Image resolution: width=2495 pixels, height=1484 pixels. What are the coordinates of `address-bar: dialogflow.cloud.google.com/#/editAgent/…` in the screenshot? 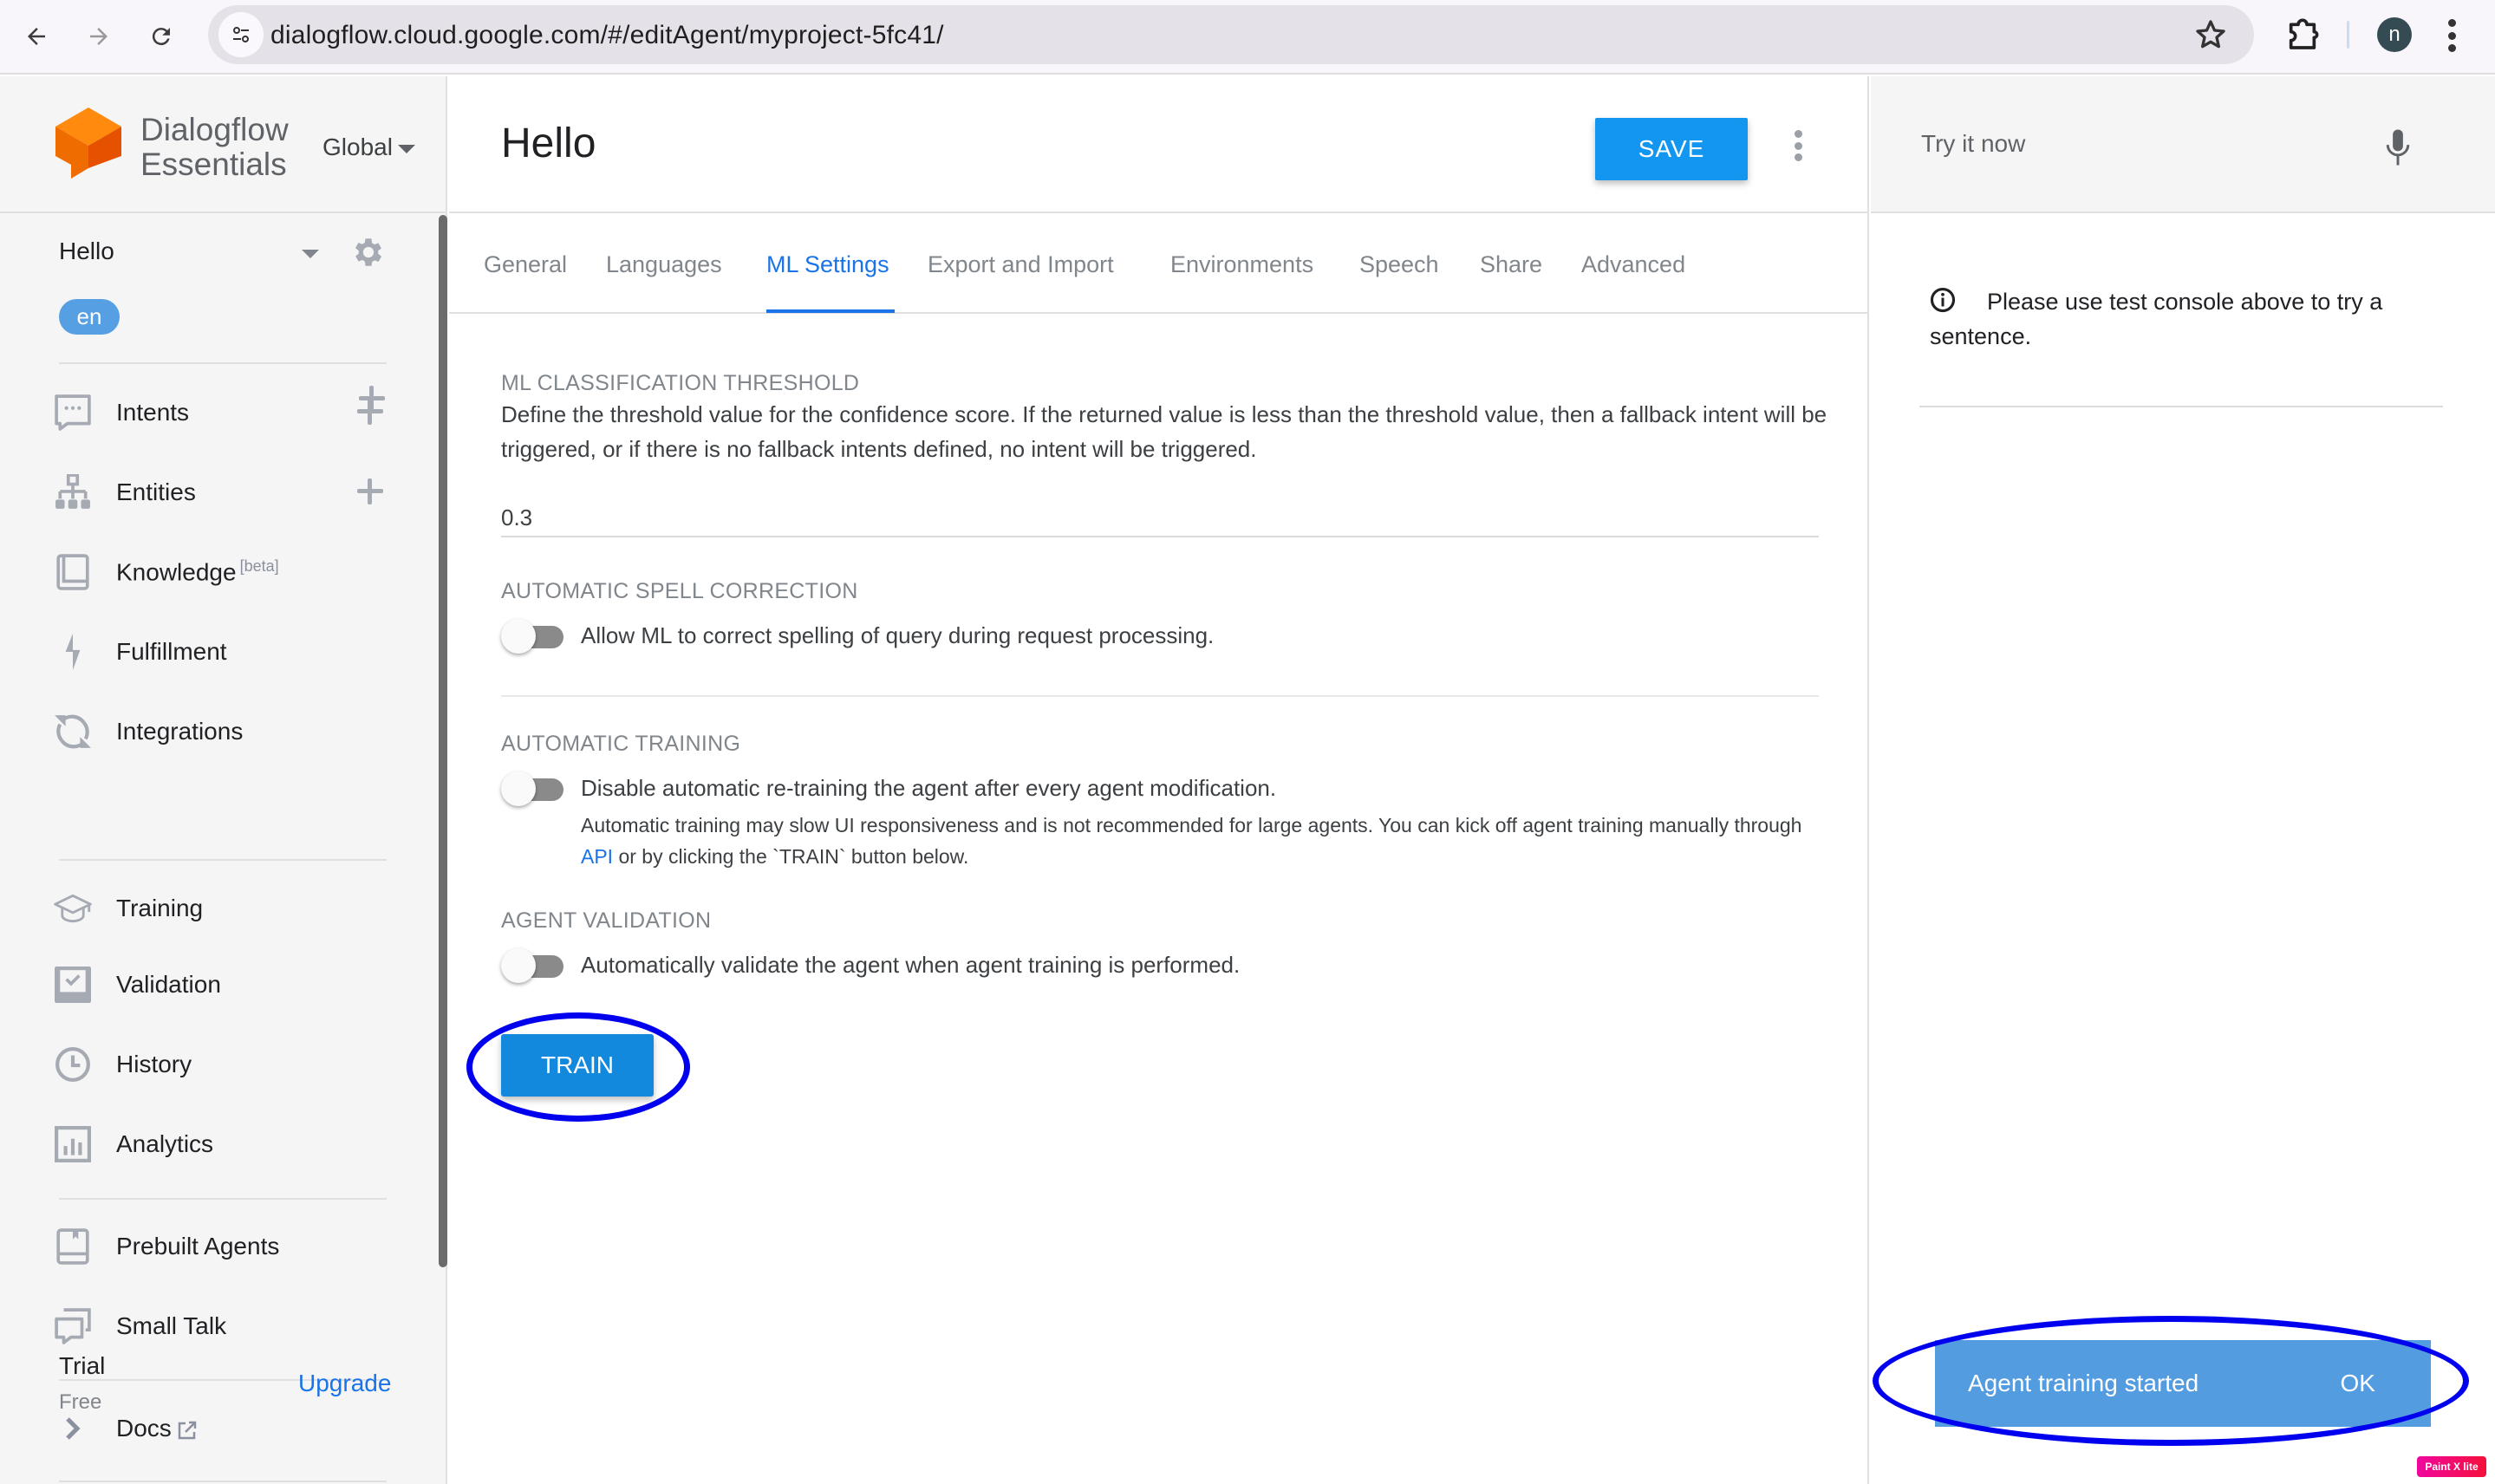 It's located at (1231, 34).